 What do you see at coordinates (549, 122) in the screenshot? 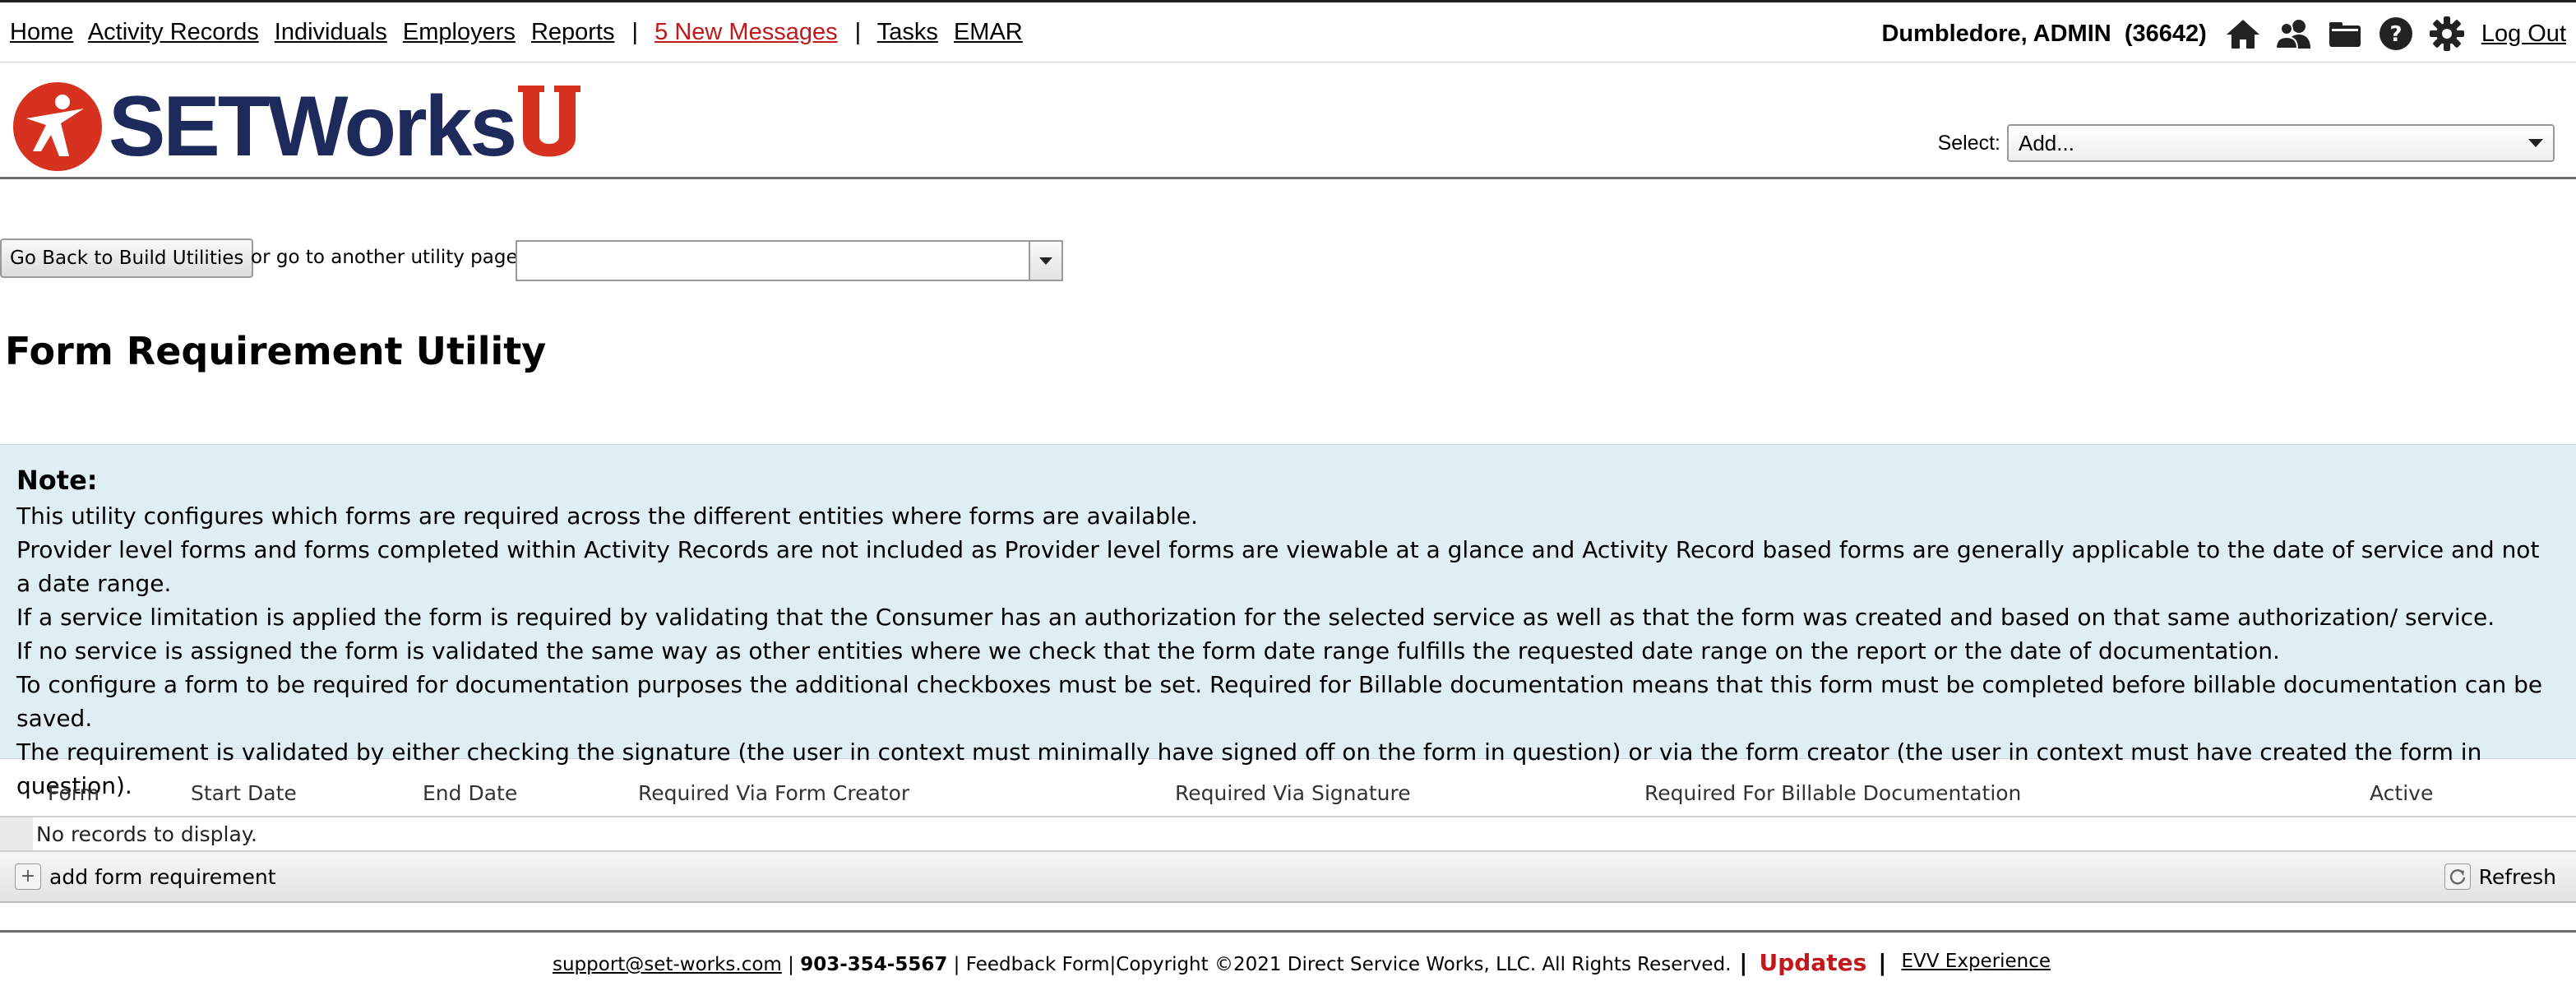
I see `logo-u-icon` at bounding box center [549, 122].